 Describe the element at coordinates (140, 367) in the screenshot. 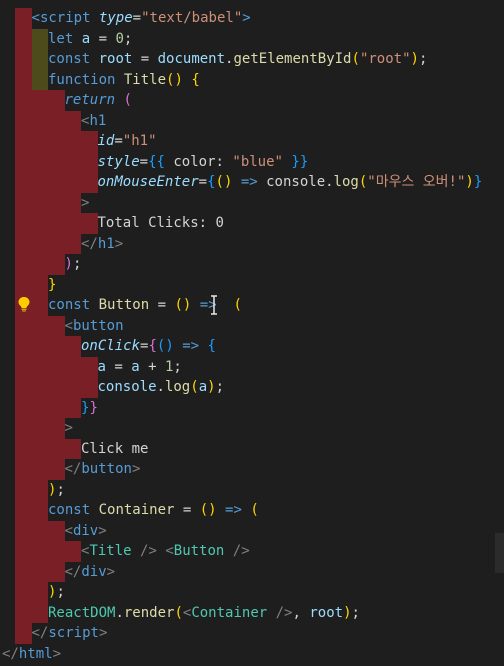

I see `code-text: a = a + 1;` at that location.